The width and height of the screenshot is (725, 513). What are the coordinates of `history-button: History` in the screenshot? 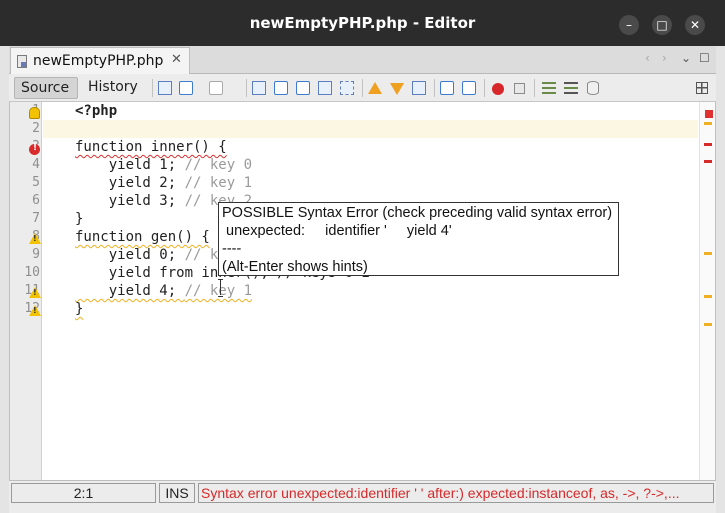 It's located at (114, 88).